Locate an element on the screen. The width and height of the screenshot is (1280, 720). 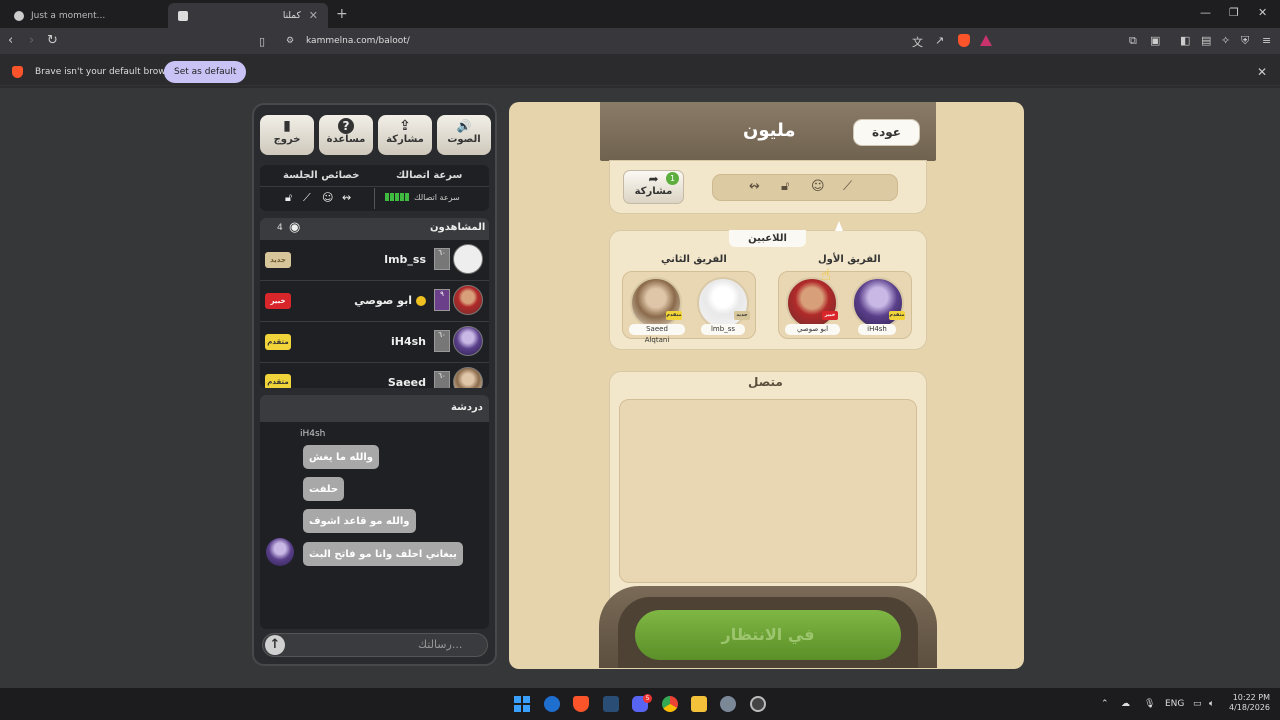
viewer-name: Saeed Alqtani is located at coordinates (406, 382).